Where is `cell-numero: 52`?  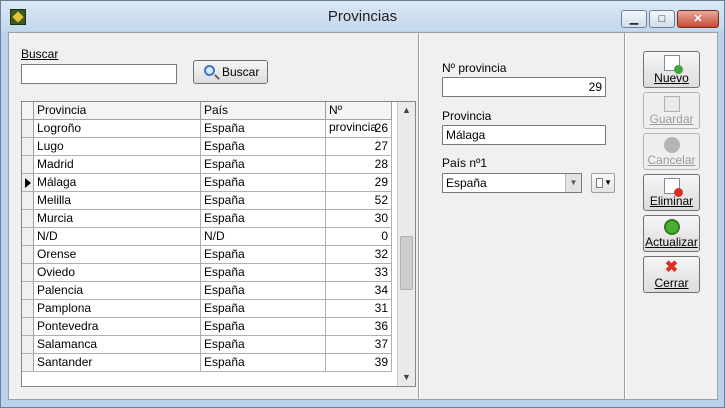
cell-numero: 52 is located at coordinates (359, 201).